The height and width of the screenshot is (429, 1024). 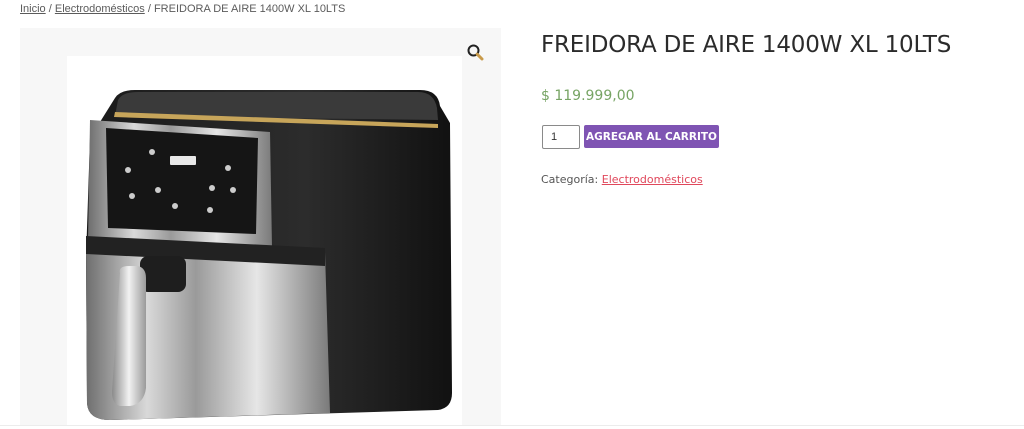 I want to click on magnifier-icon, so click(x=475, y=52).